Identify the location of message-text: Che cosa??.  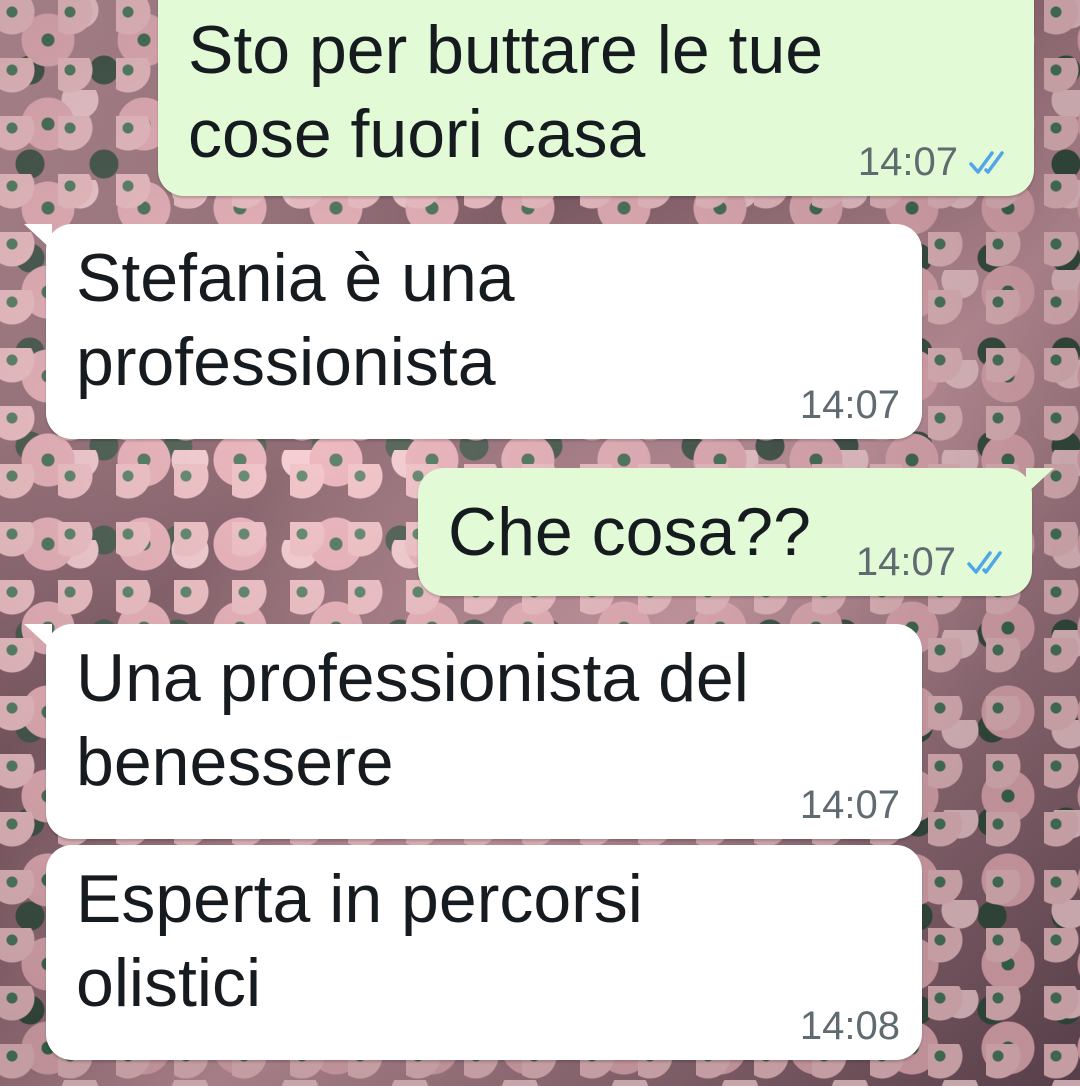
(629, 532).